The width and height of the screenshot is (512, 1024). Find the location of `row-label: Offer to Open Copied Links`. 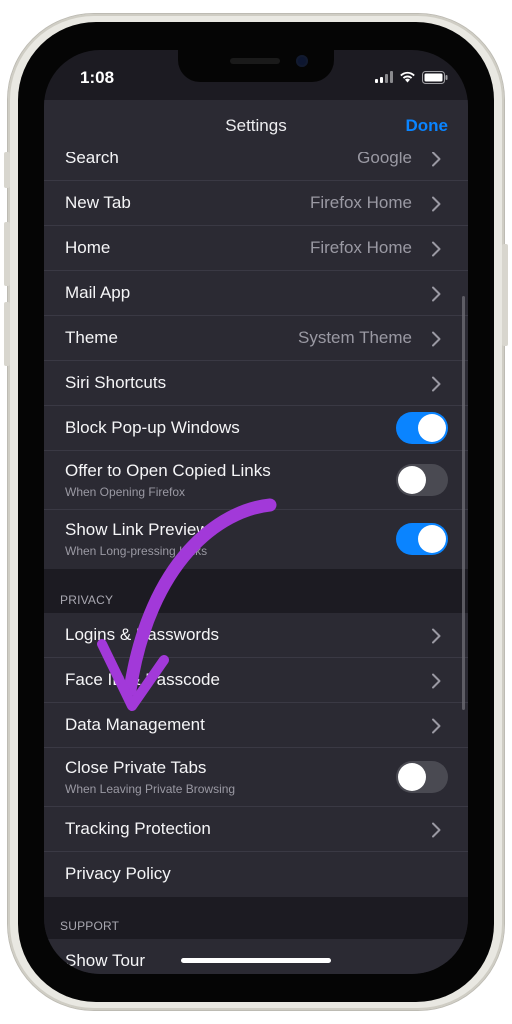

row-label: Offer to Open Copied Links is located at coordinates (168, 470).